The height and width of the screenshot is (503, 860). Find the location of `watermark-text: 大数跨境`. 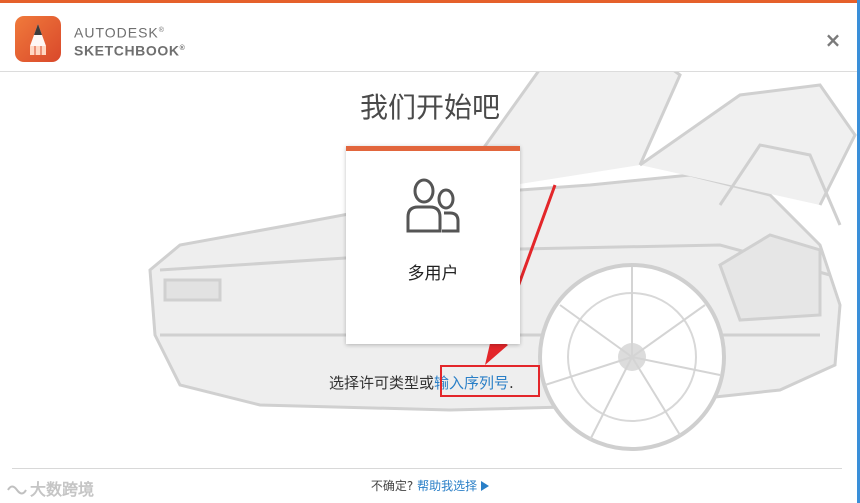

watermark-text: 大数跨境 is located at coordinates (62, 489).